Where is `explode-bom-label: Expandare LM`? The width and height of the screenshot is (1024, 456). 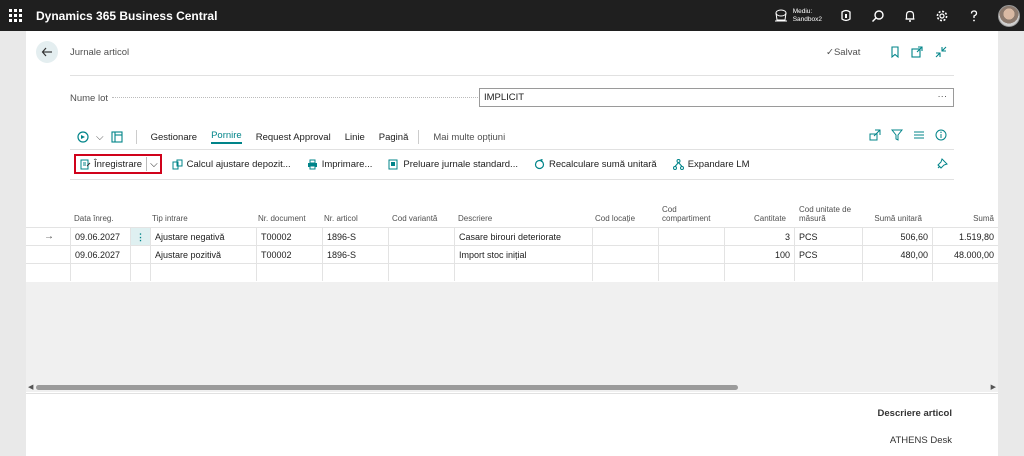 explode-bom-label: Expandare LM is located at coordinates (718, 164).